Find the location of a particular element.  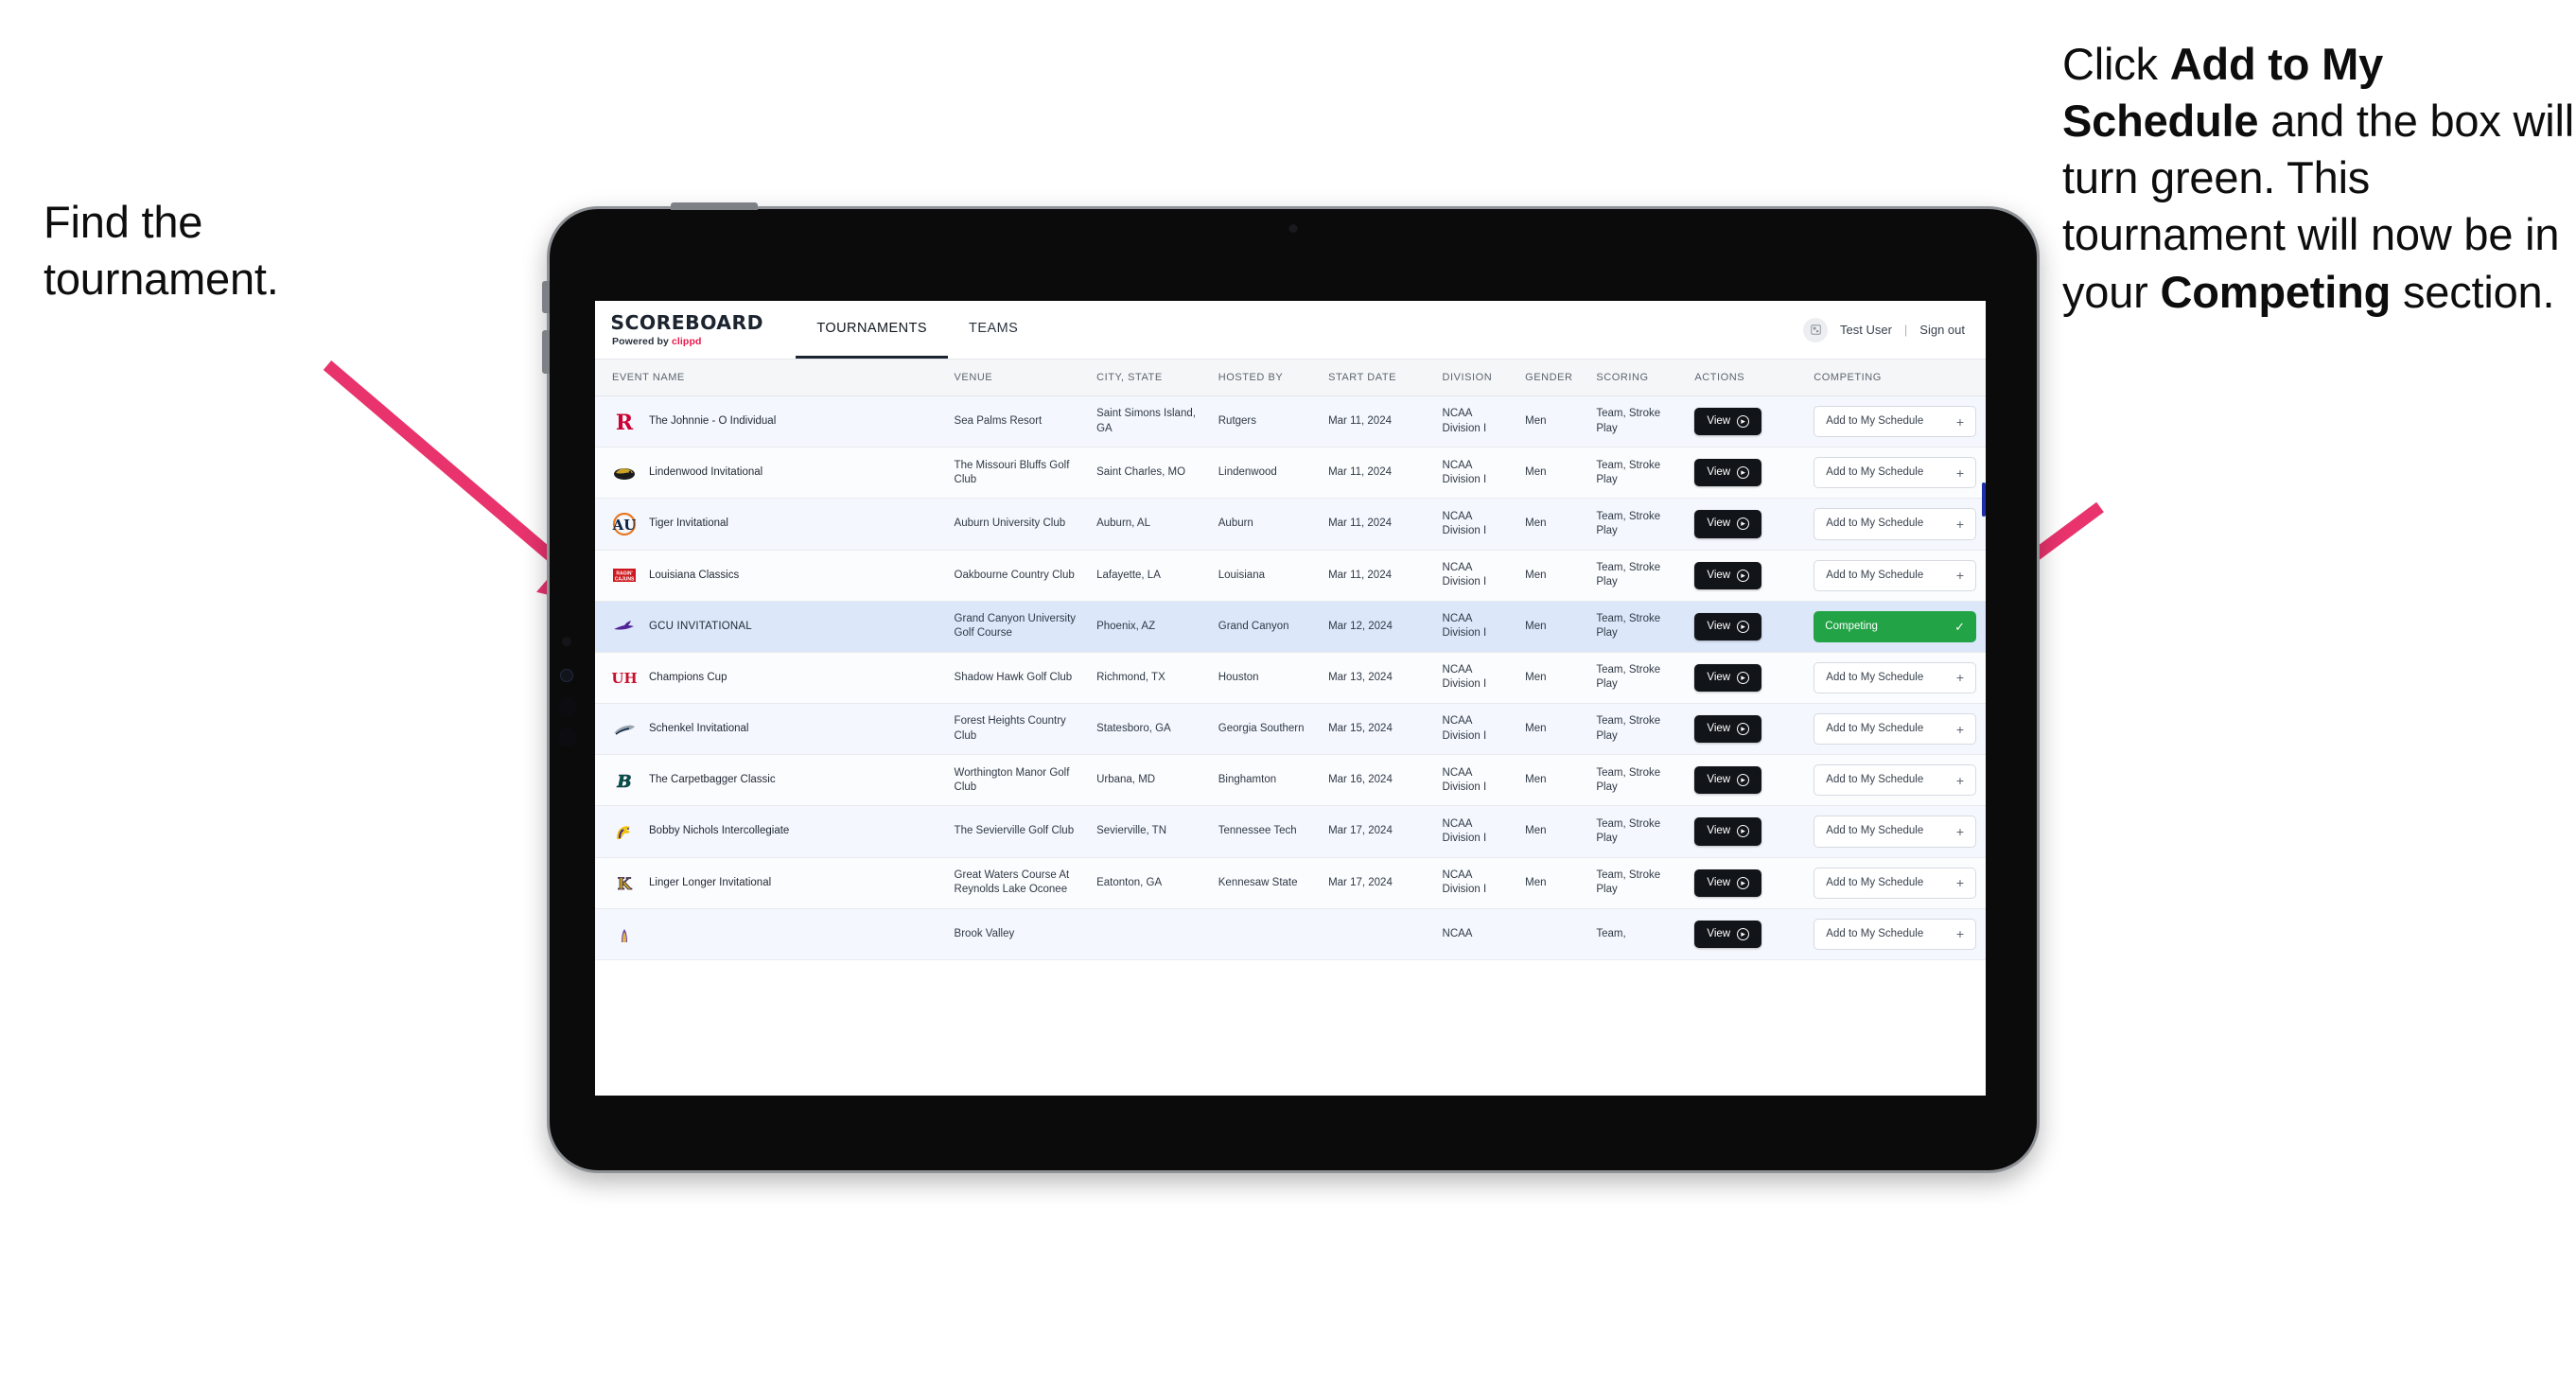

annotation-right-seg-4: section. is located at coordinates (2473, 291).